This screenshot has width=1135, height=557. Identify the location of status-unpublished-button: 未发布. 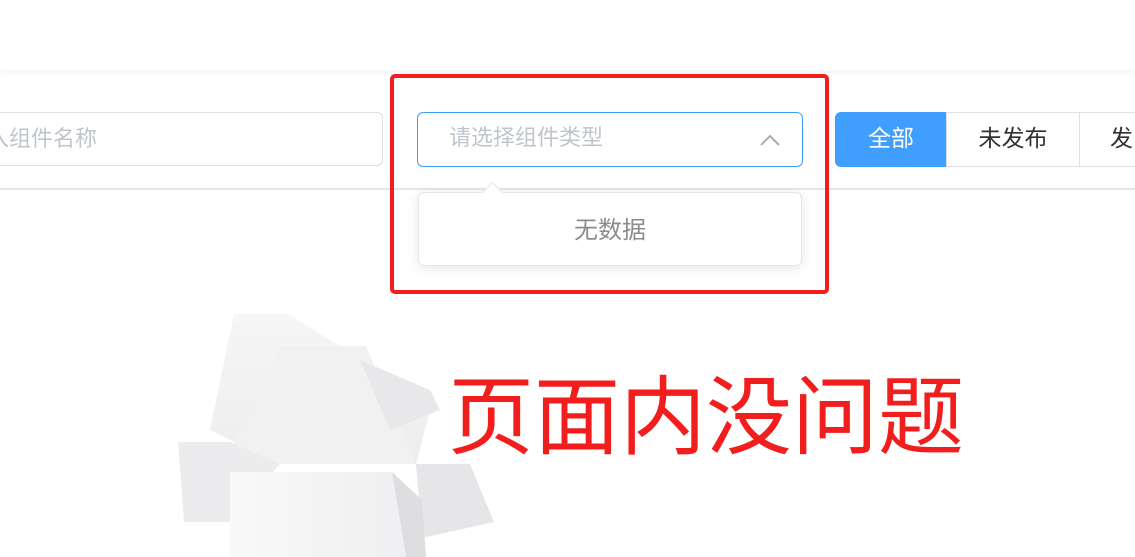
(1013, 139).